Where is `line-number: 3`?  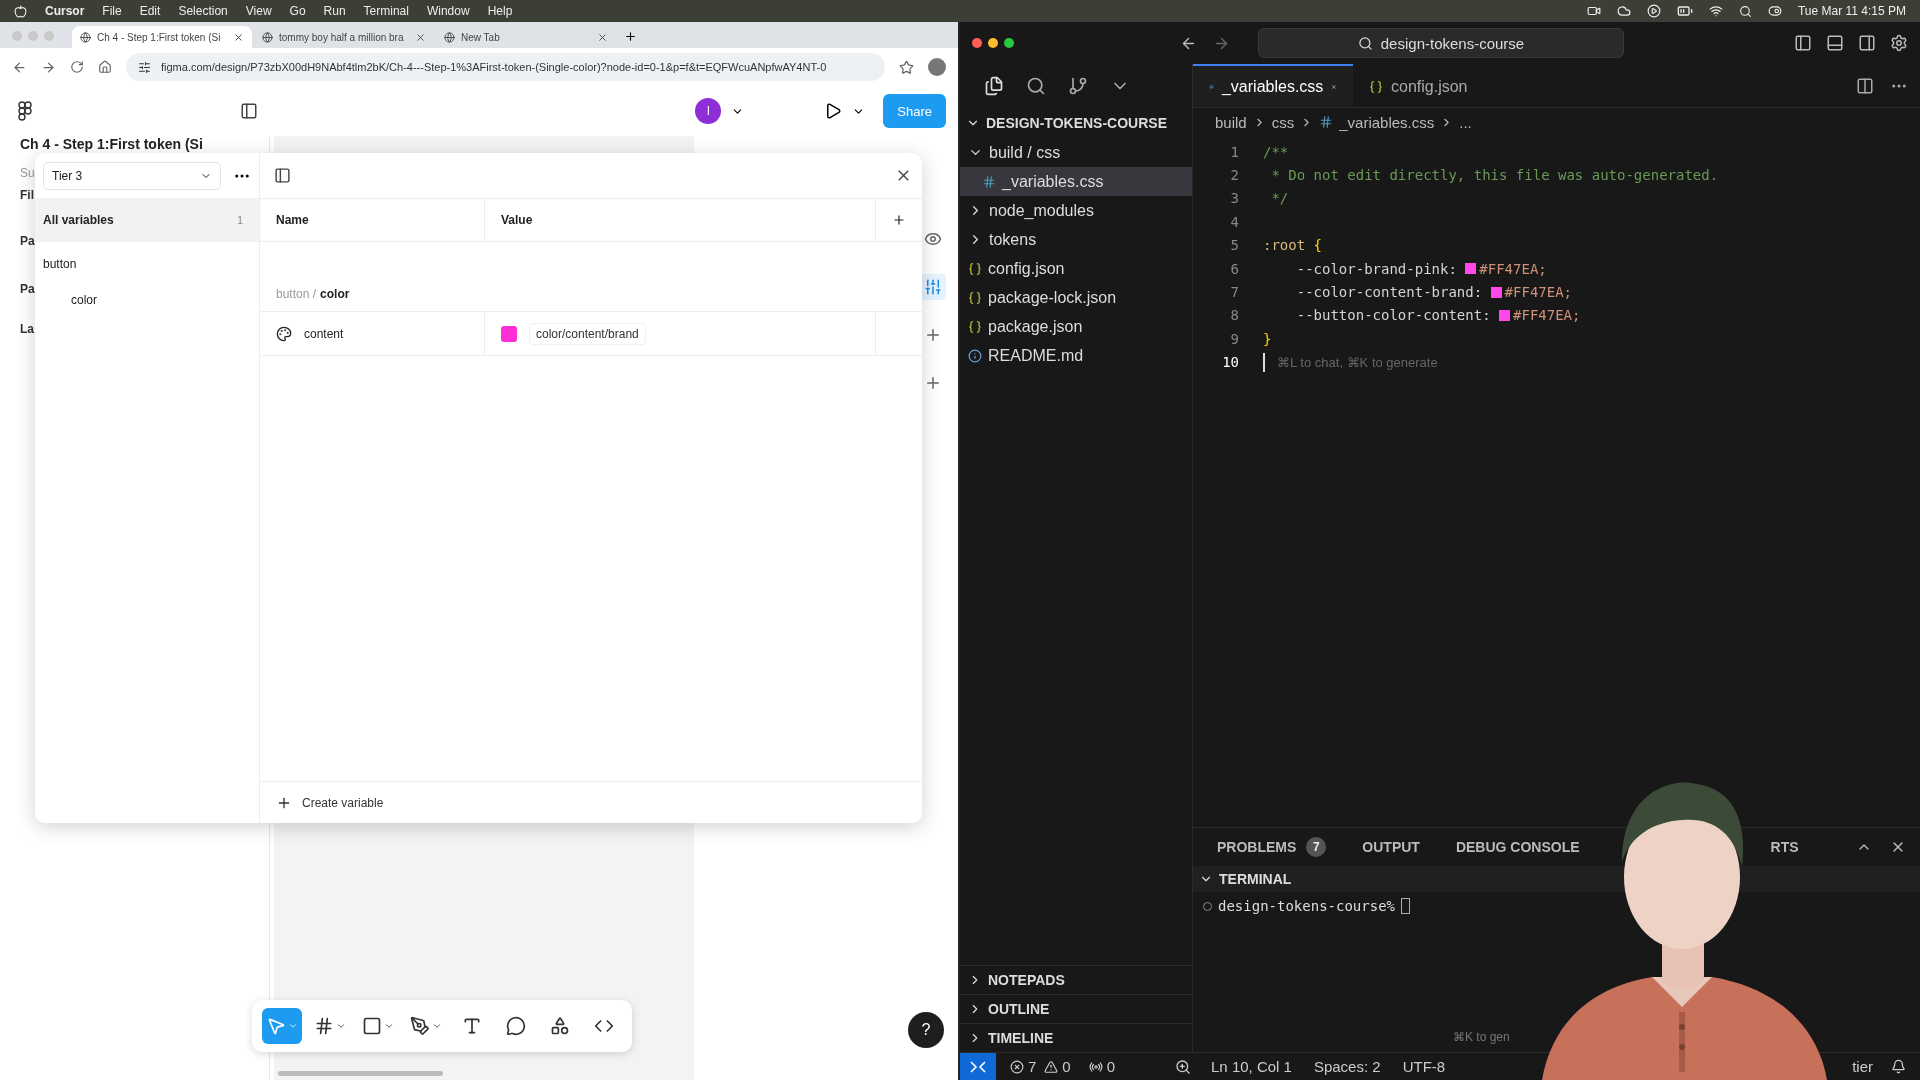
line-number: 3 is located at coordinates (1234, 198).